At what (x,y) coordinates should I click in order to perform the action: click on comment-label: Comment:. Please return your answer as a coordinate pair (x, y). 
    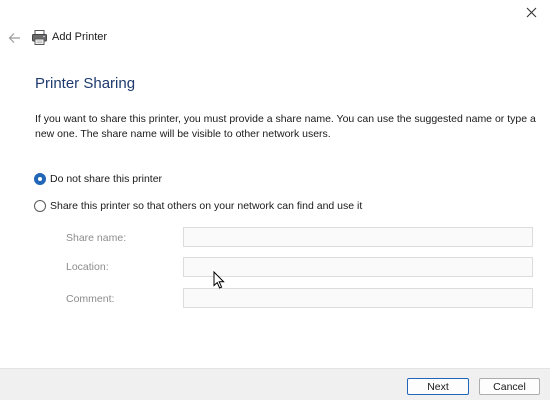
    Looking at the image, I should click on (90, 299).